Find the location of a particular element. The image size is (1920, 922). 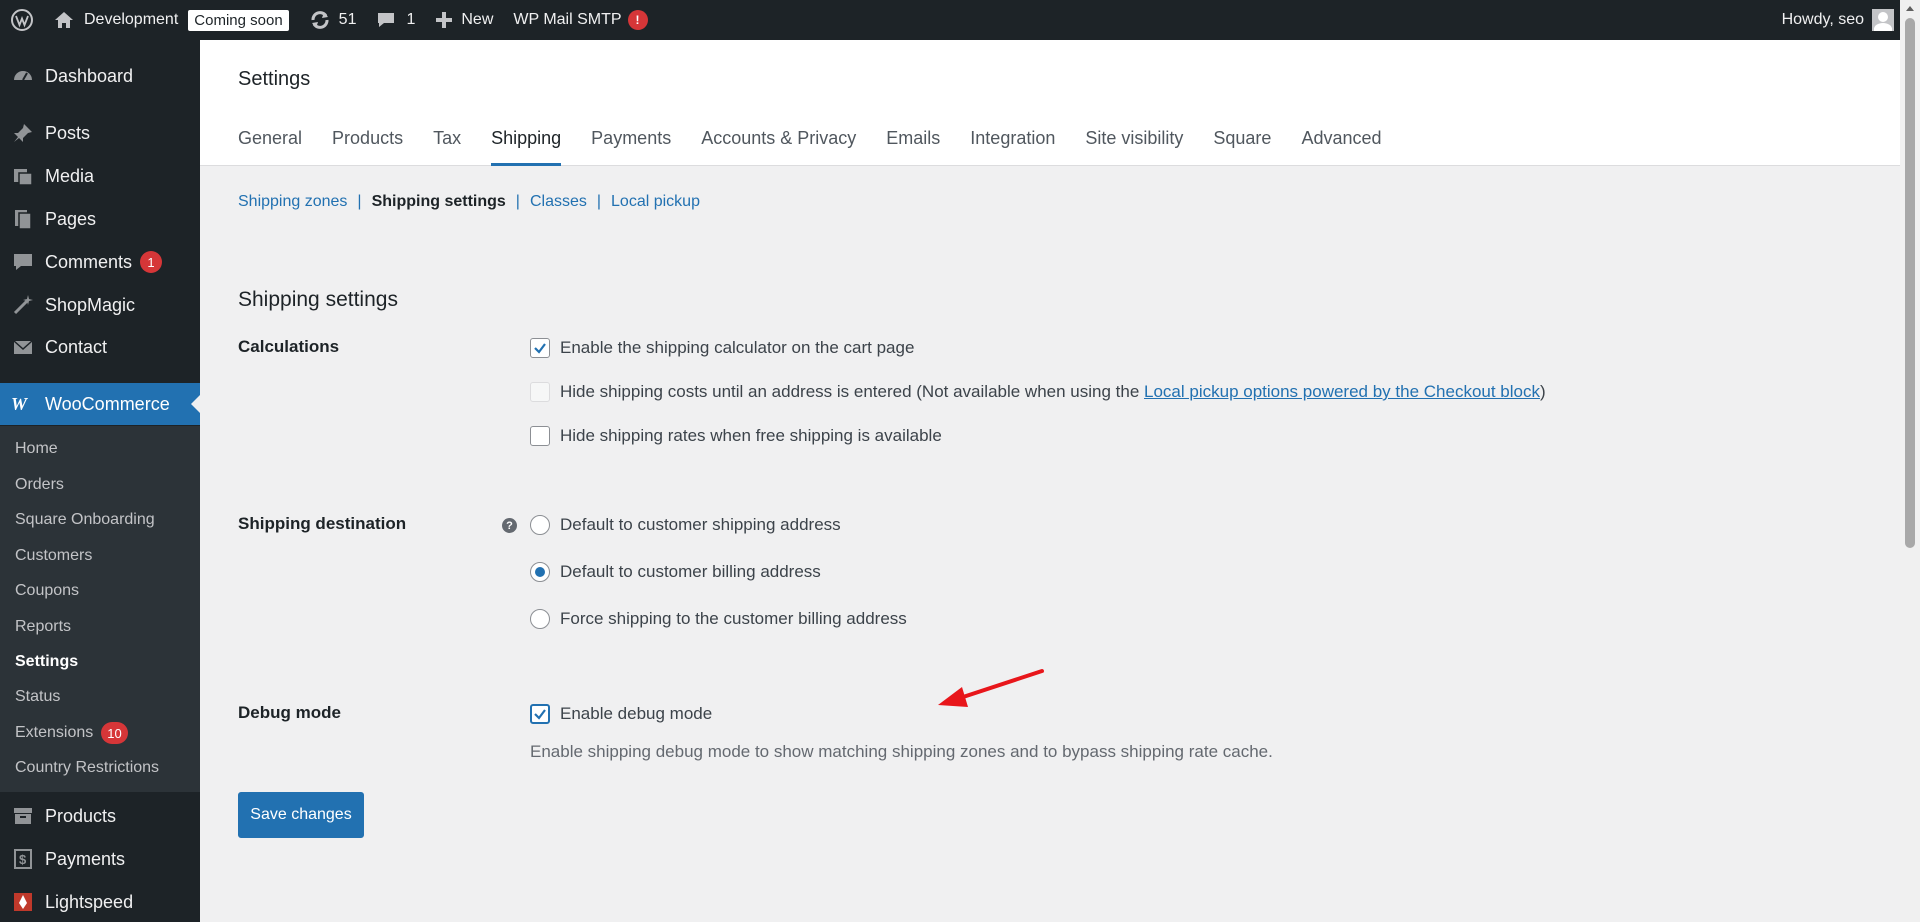

dashboard-icon is located at coordinates (22, 76).